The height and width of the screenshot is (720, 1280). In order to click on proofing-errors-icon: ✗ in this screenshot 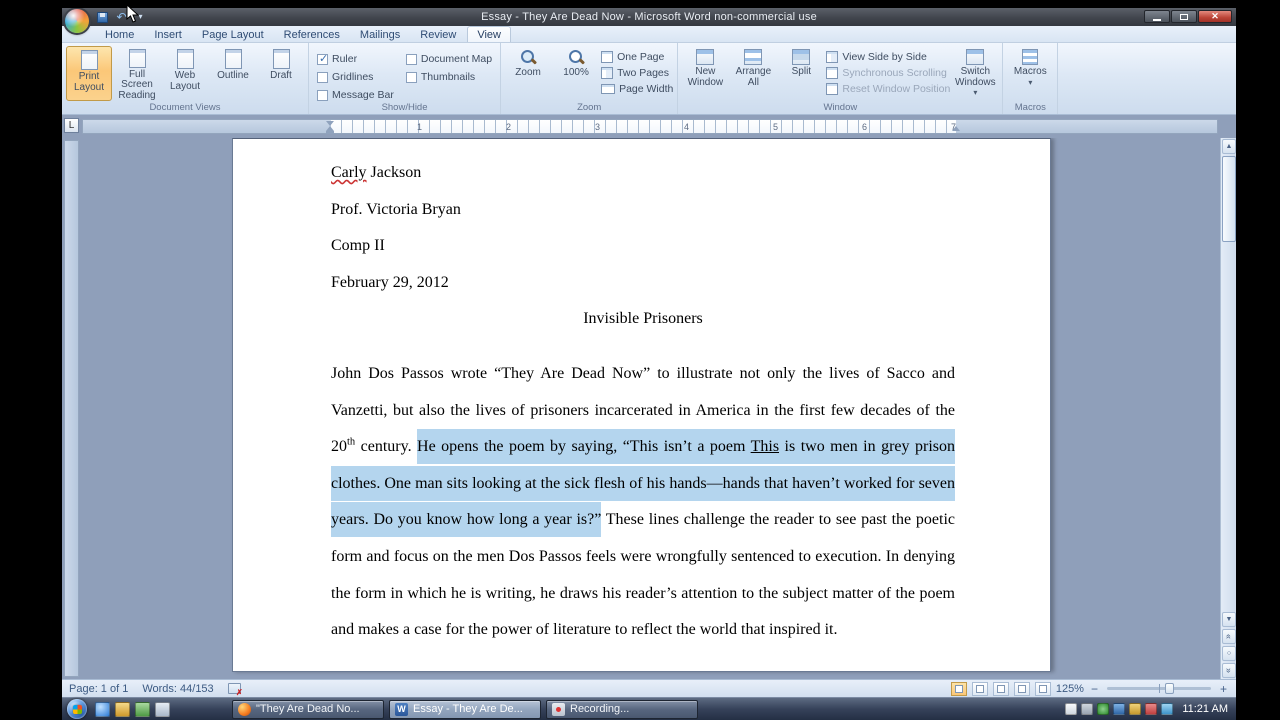, I will do `click(235, 690)`.